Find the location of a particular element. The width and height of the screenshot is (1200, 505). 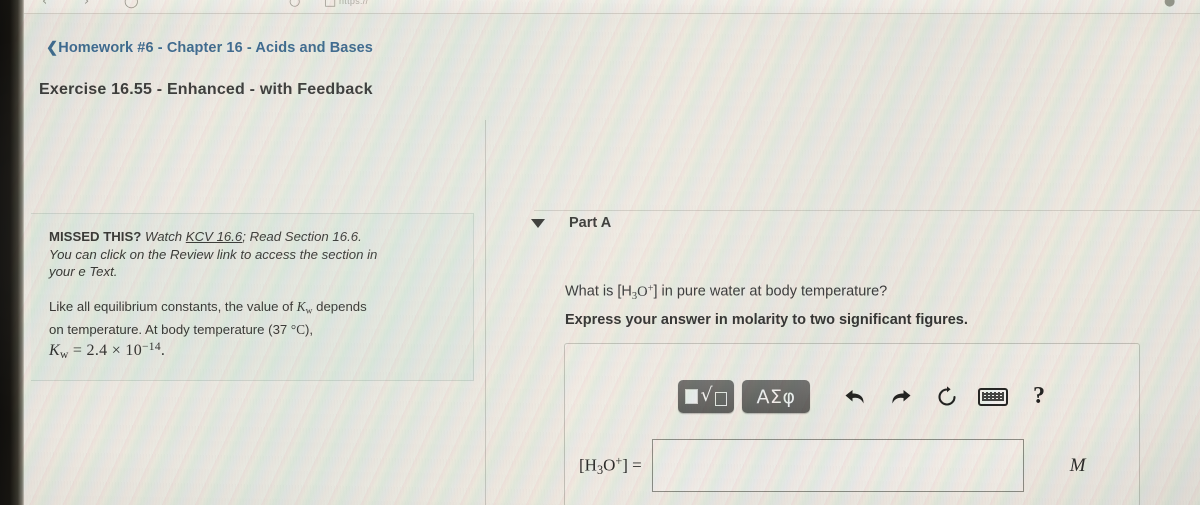

watch-word: Watch is located at coordinates (163, 236).